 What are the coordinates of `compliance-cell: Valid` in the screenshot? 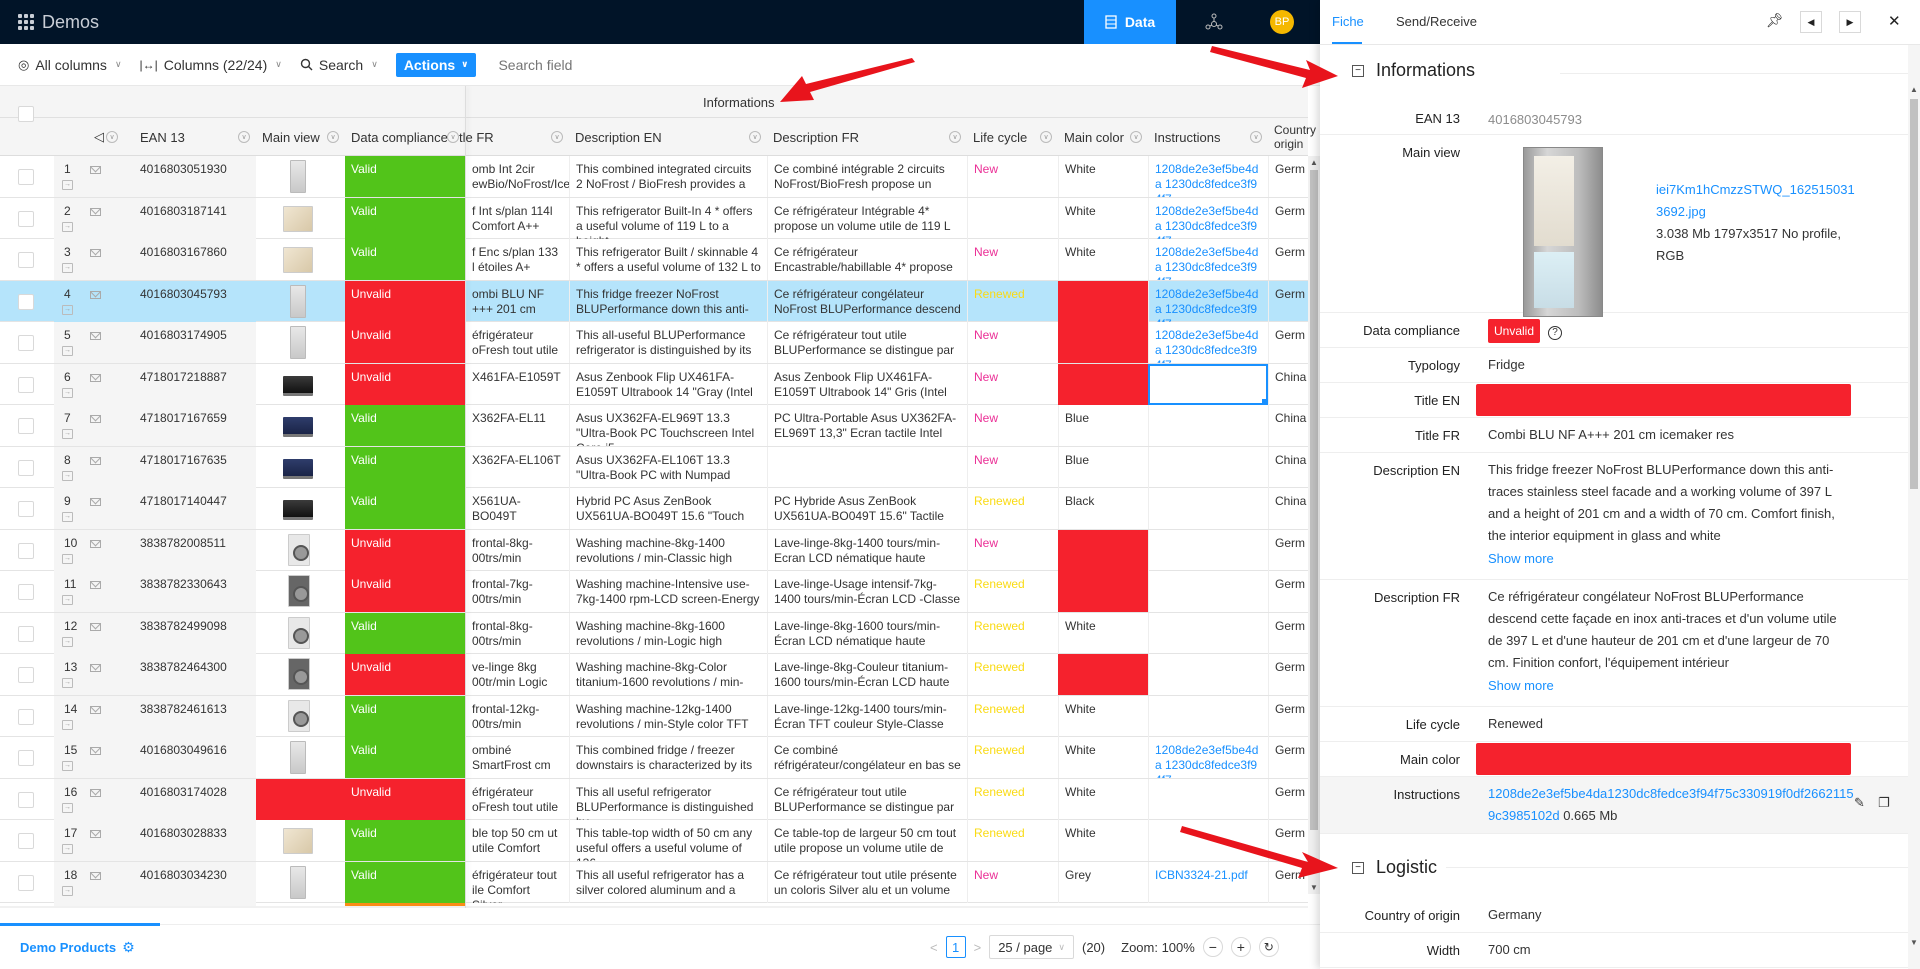 It's located at (405, 425).